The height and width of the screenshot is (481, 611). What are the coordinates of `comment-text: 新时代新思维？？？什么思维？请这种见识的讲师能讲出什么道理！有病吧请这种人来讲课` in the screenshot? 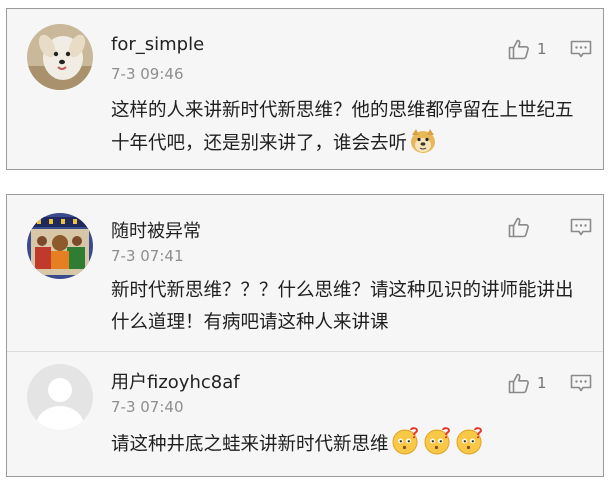 It's located at (342, 306).